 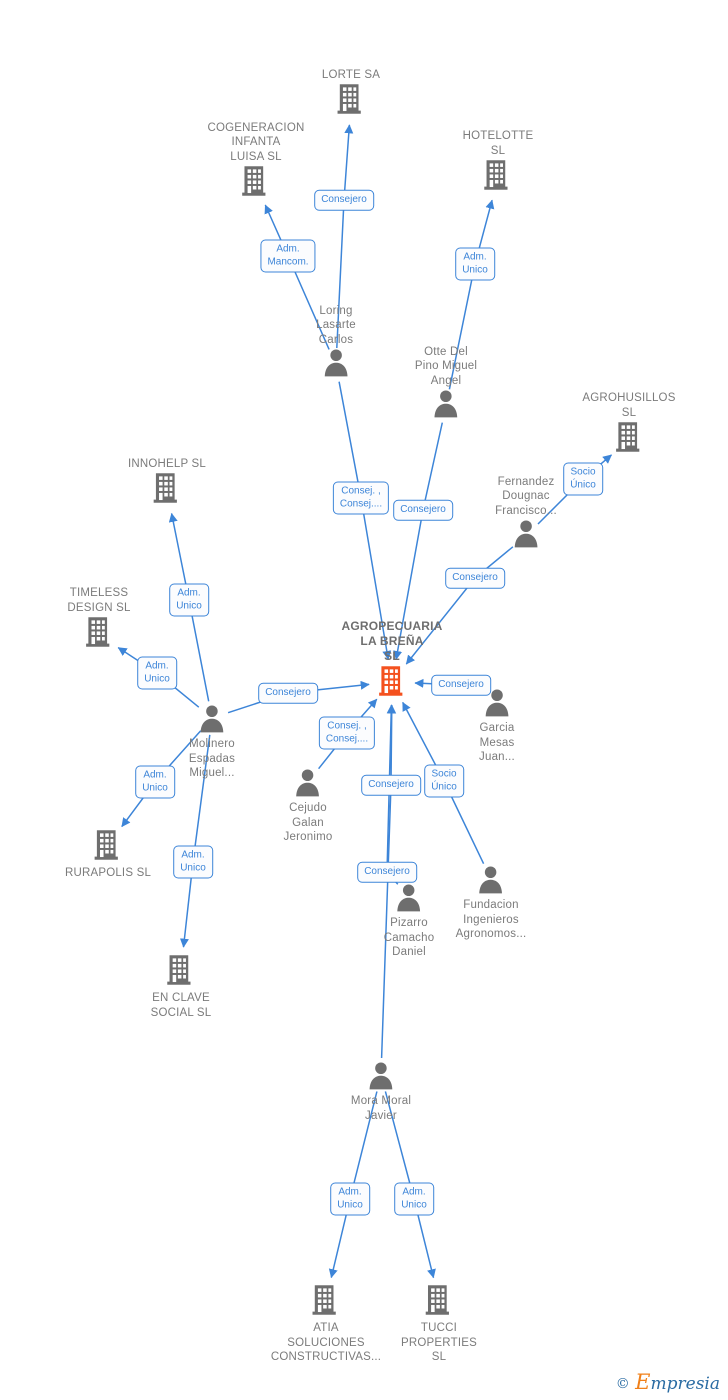 I want to click on empresia-watermark: © Empresia, so click(x=668, y=1382).